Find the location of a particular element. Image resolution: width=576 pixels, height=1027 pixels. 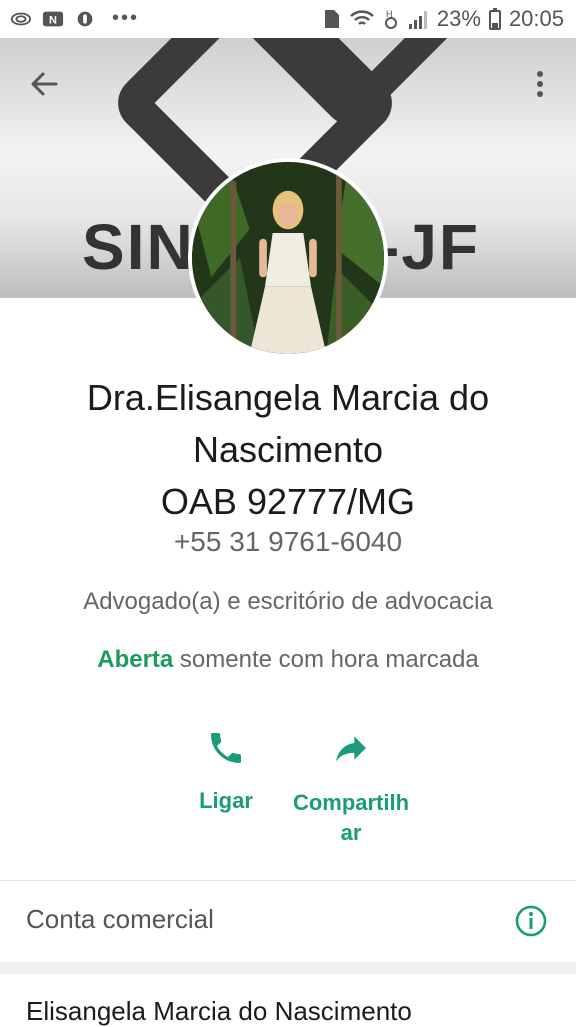

profile-name-line: OAB 92777/MG is located at coordinates (288, 501).